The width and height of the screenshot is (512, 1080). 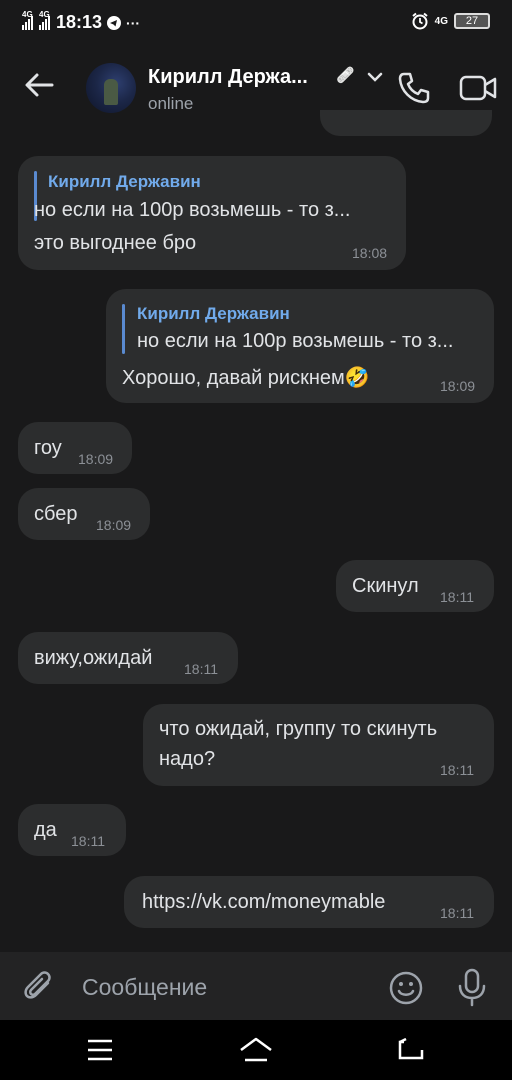 What do you see at coordinates (246, 378) in the screenshot?
I see `message-text: Хорошо, давай рискнем🤣` at bounding box center [246, 378].